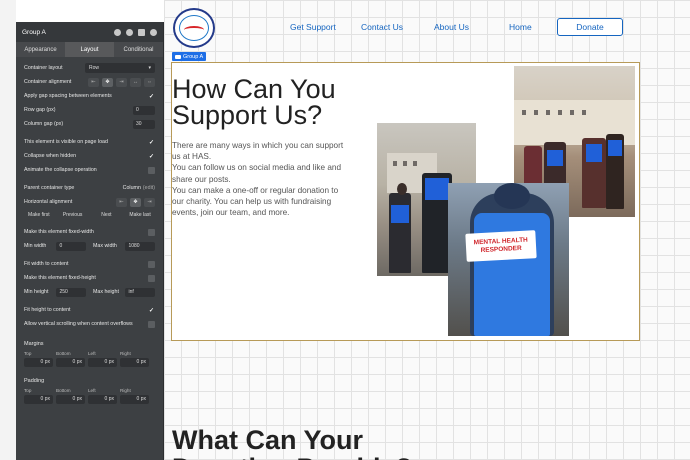  What do you see at coordinates (151, 142) in the screenshot?
I see `visible-on-load-checkbox: ✓` at bounding box center [151, 142].